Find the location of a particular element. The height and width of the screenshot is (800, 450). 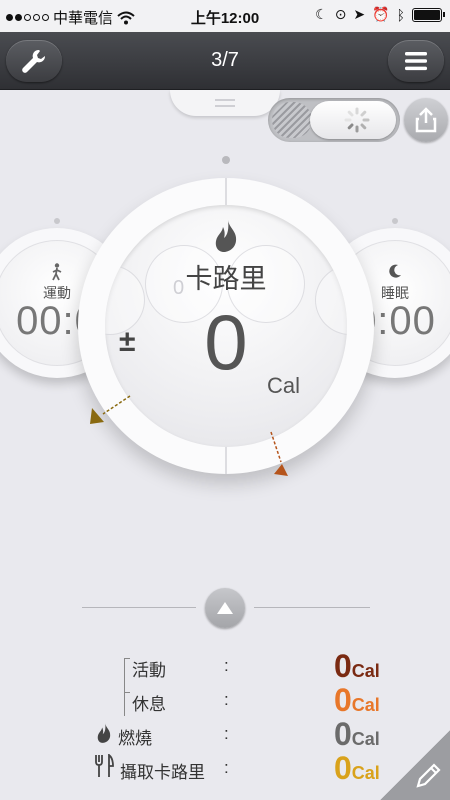

edit-button is located at coordinates (415, 765).